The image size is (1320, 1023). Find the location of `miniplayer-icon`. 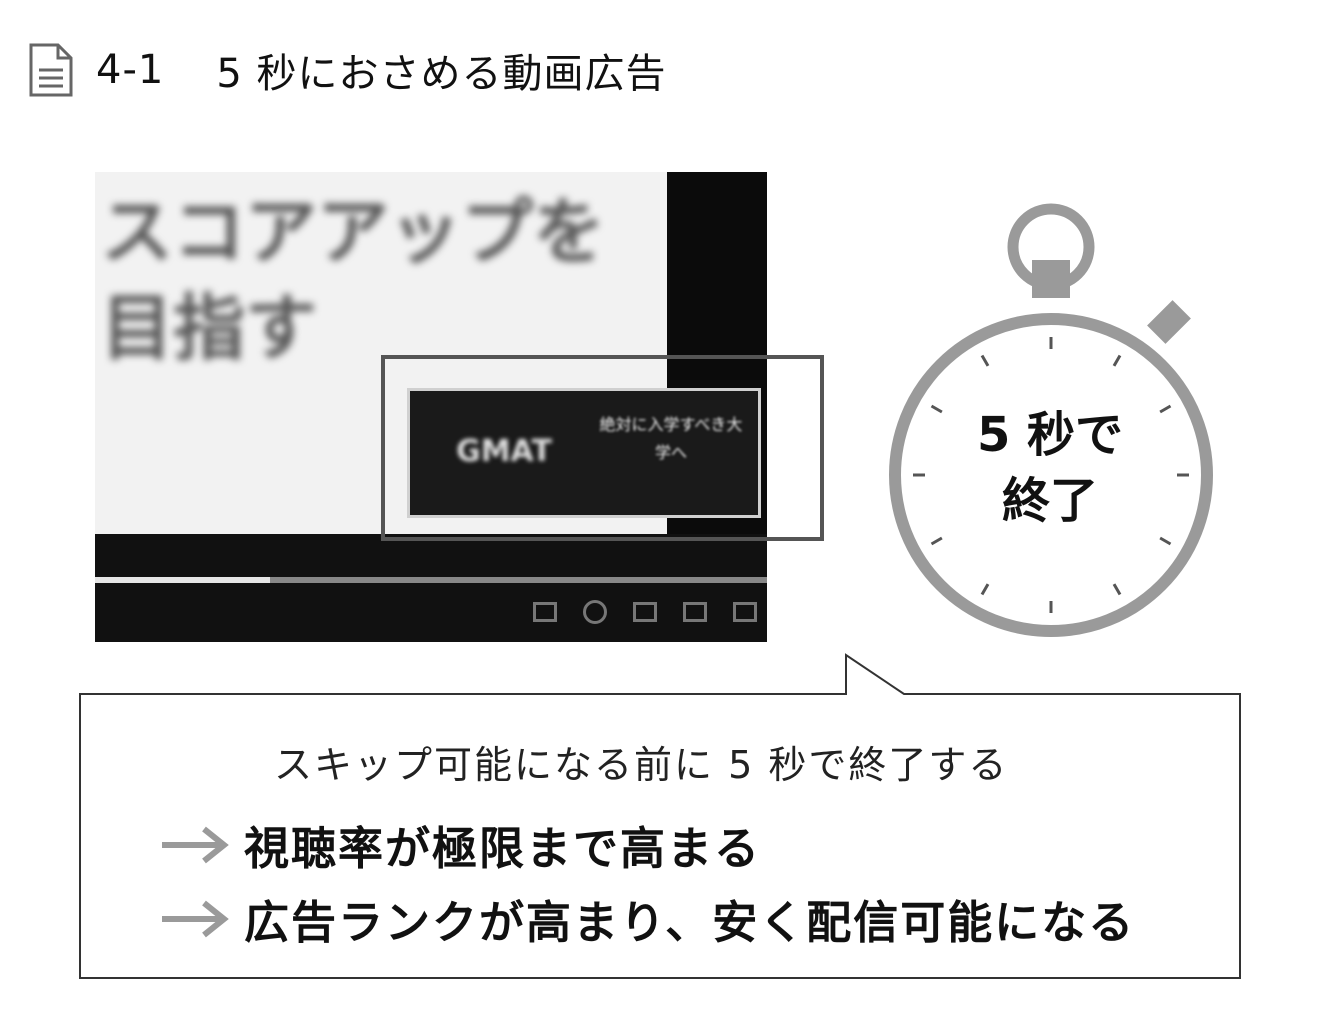

miniplayer-icon is located at coordinates (645, 612).